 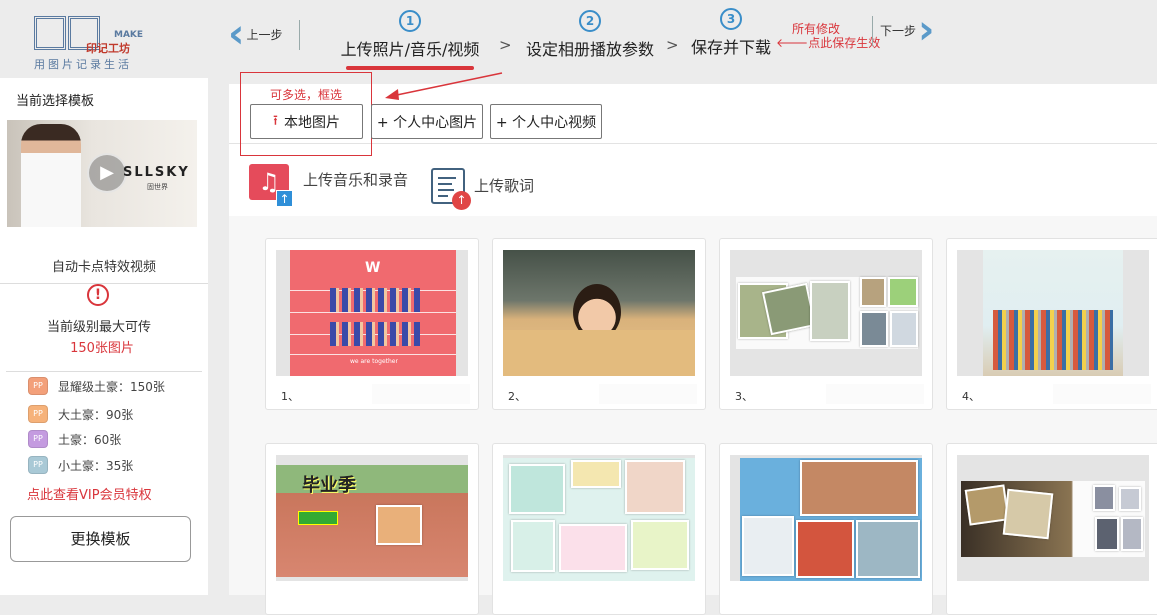 What do you see at coordinates (590, 21) in the screenshot?
I see `step-2-number: 2` at bounding box center [590, 21].